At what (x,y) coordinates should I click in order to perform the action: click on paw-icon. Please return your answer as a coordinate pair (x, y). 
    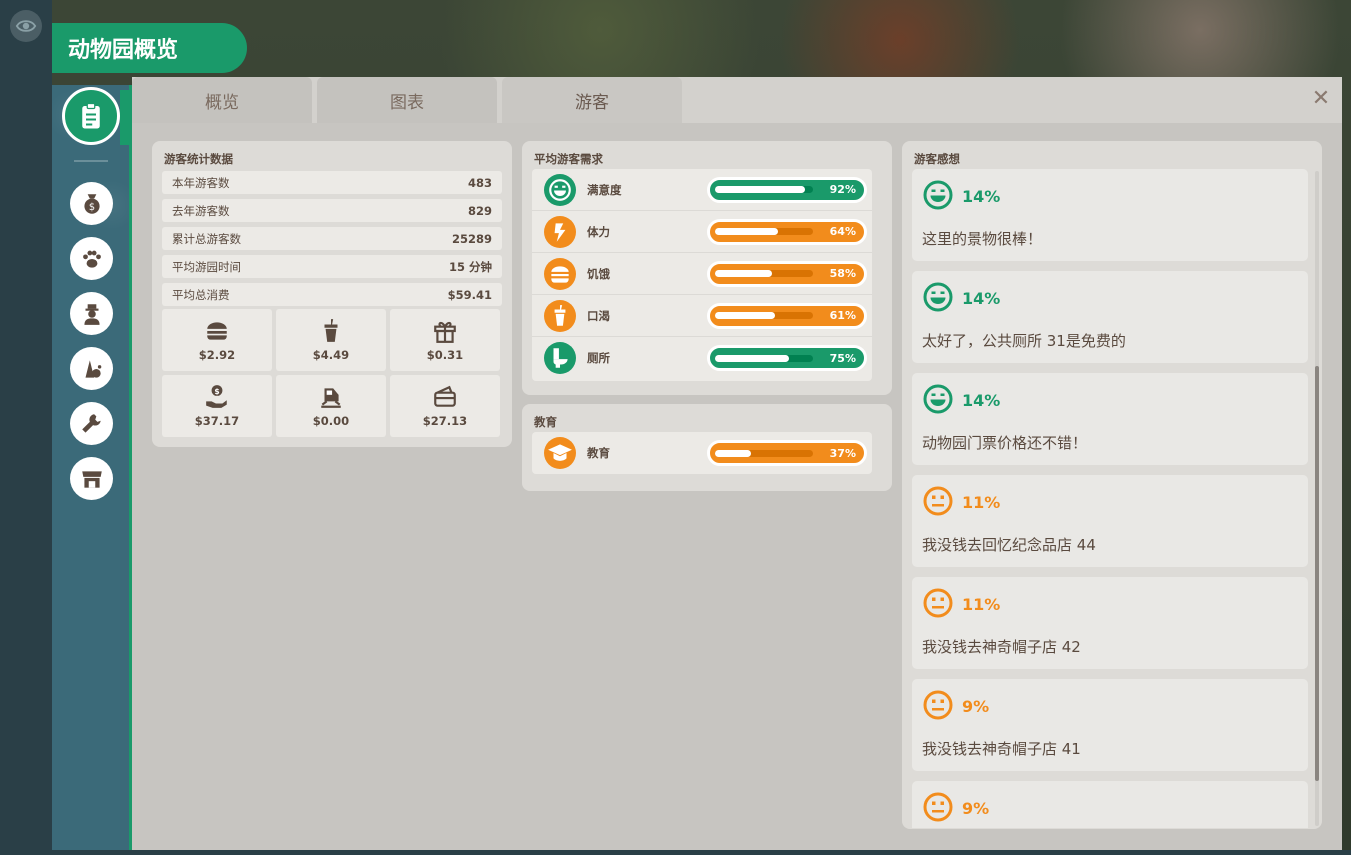
    Looking at the image, I should click on (91, 259).